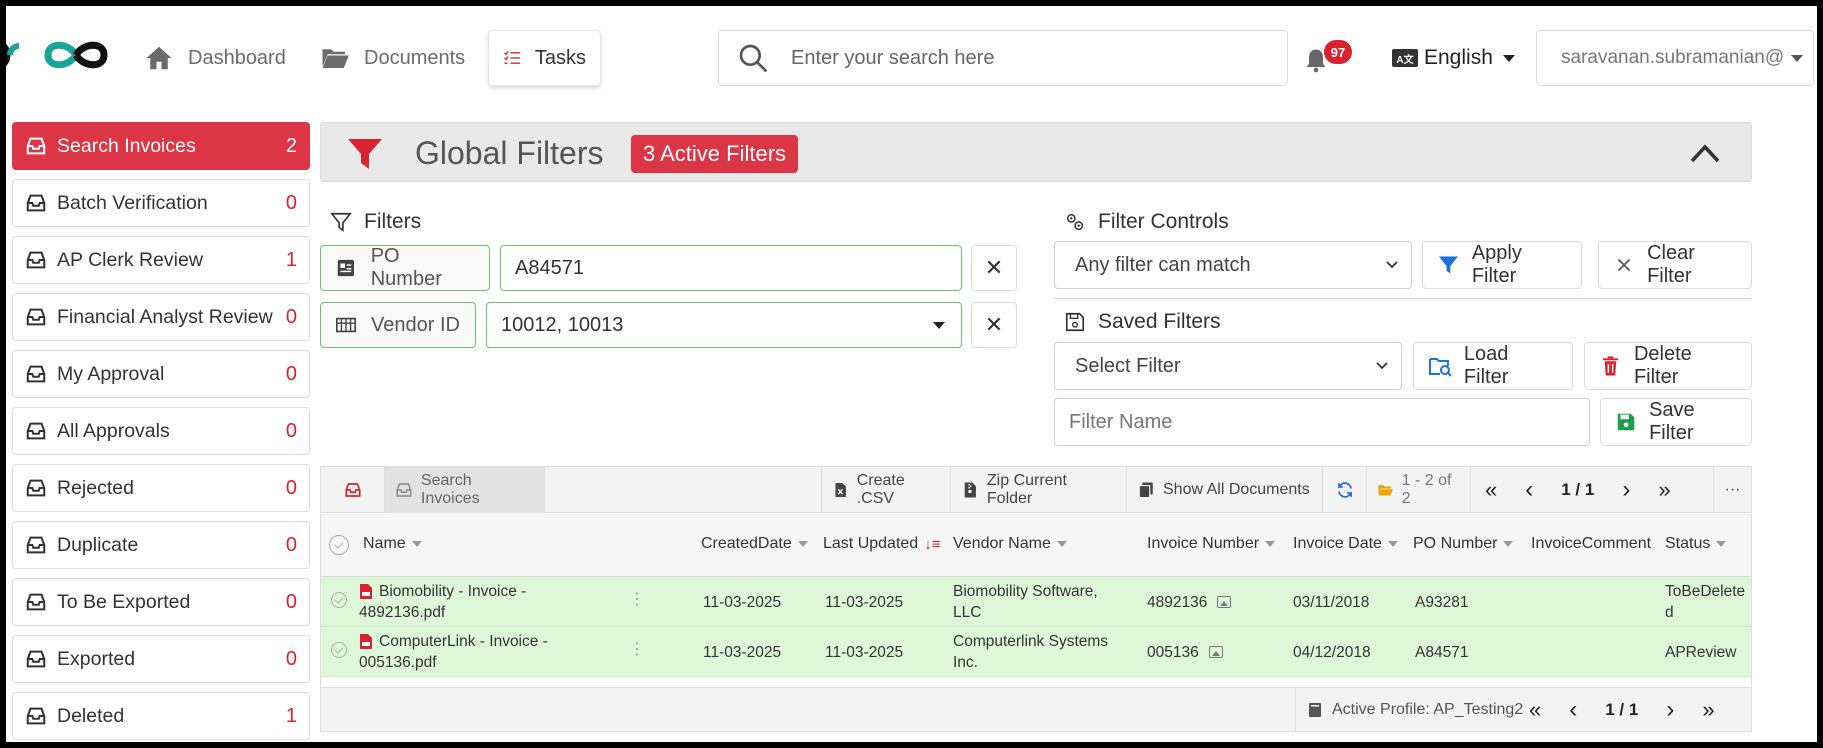 The width and height of the screenshot is (1823, 748). I want to click on user-menu: saravanan.subramanian@, so click(1675, 58).